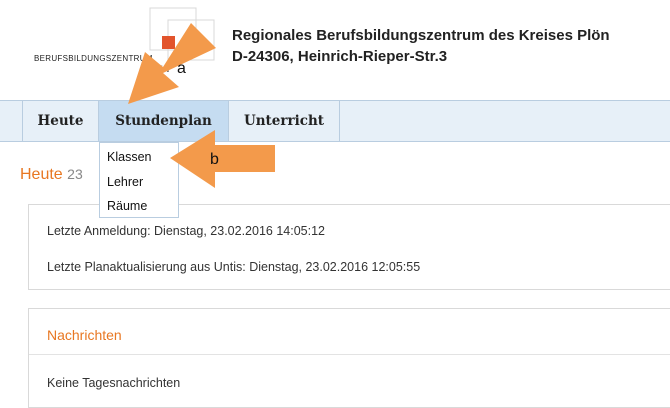  I want to click on annotation-label-b: b, so click(214, 159).